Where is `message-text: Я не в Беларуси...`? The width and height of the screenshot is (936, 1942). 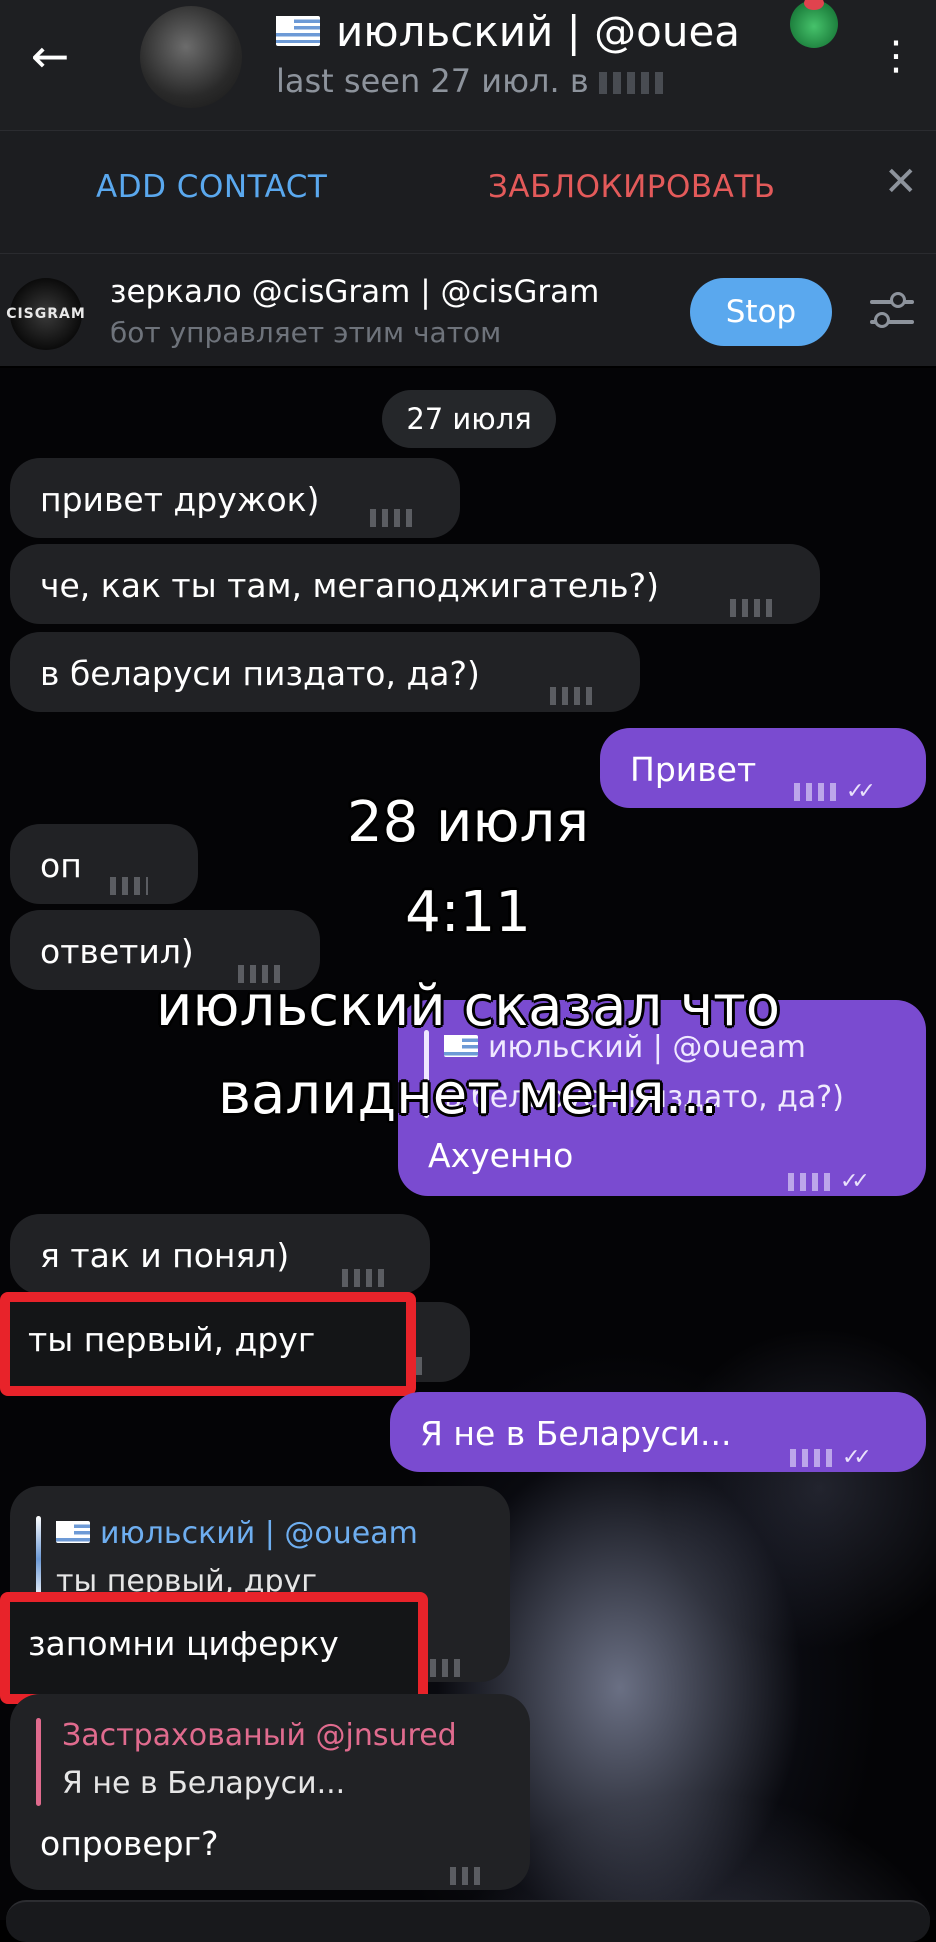 message-text: Я не в Беларуси... is located at coordinates (576, 1433).